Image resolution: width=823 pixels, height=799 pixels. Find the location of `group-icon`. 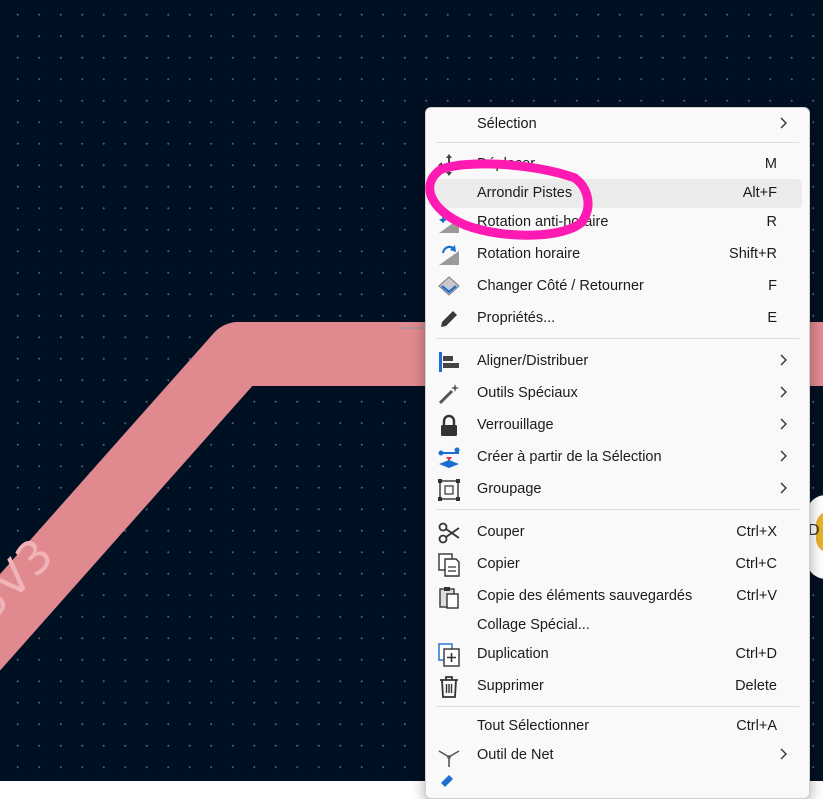

group-icon is located at coordinates (449, 490).